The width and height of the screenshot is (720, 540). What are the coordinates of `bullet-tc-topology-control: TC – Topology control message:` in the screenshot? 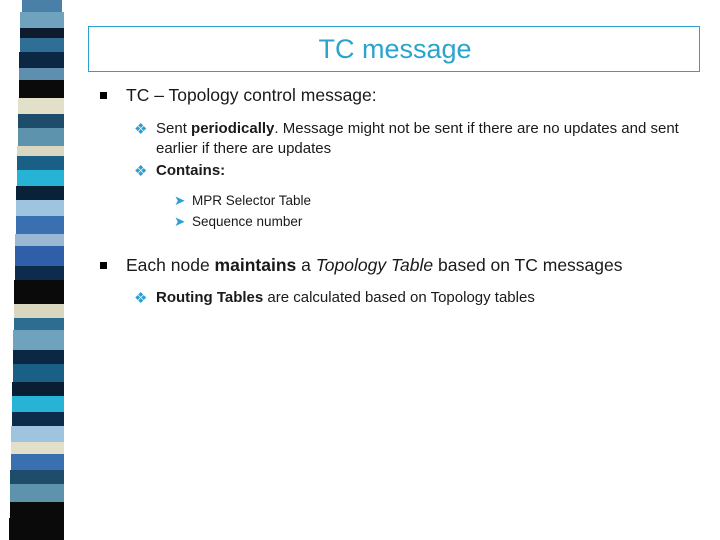 It's located at (398, 95).